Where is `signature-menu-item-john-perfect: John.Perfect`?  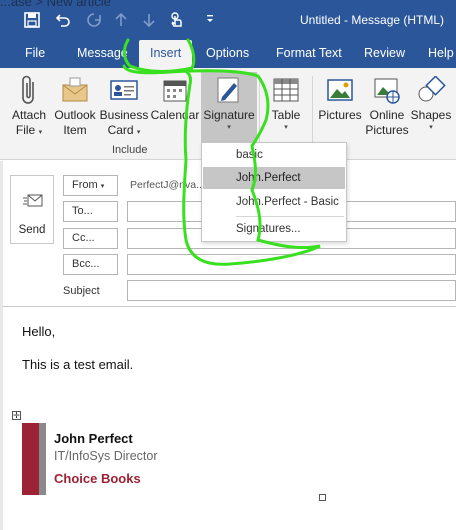 signature-menu-item-john-perfect: John.Perfect is located at coordinates (274, 178).